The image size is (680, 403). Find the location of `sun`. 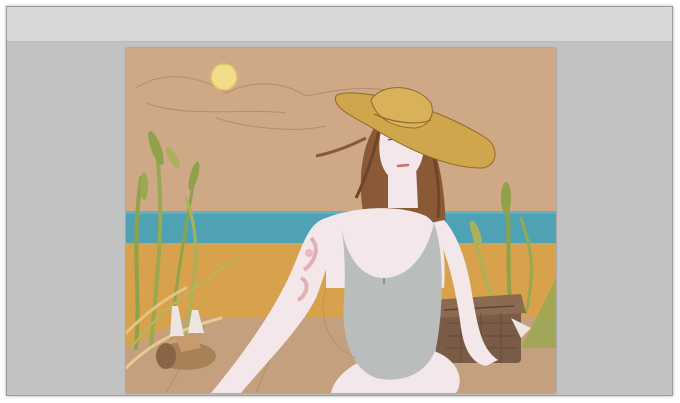

sun is located at coordinates (224, 77).